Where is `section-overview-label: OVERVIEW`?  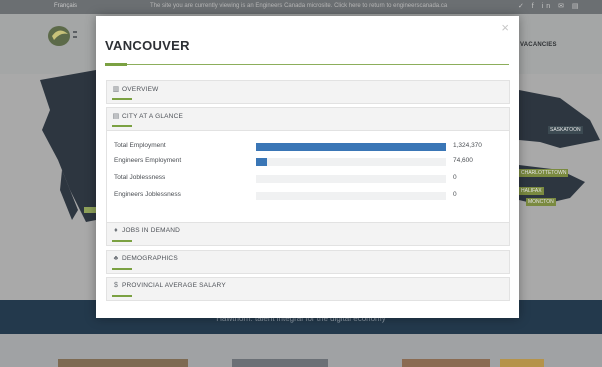 section-overview-label: OVERVIEW is located at coordinates (140, 89).